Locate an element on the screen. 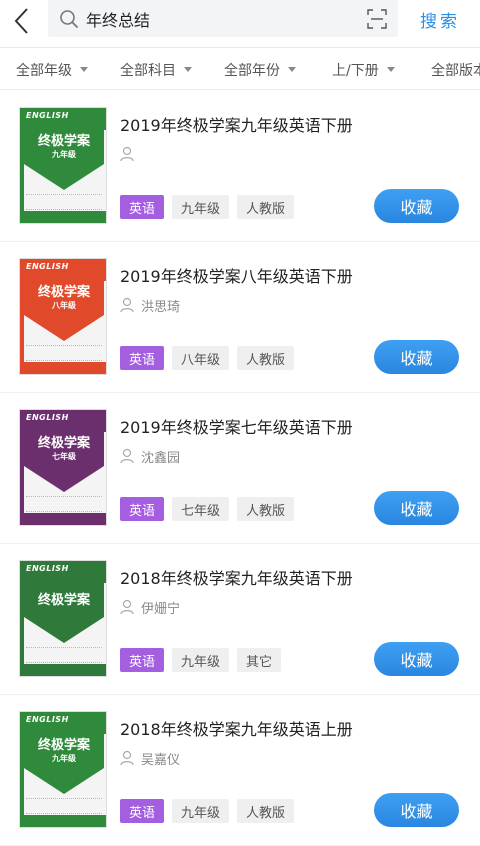  filter-label: 全部科目 is located at coordinates (148, 70).